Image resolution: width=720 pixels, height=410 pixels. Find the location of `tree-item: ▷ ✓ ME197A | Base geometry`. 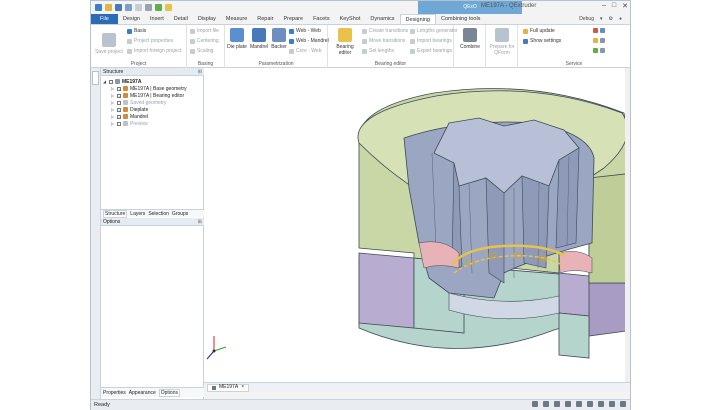

tree-item: ▷ ✓ ME197A | Base geometry is located at coordinates (149, 88).